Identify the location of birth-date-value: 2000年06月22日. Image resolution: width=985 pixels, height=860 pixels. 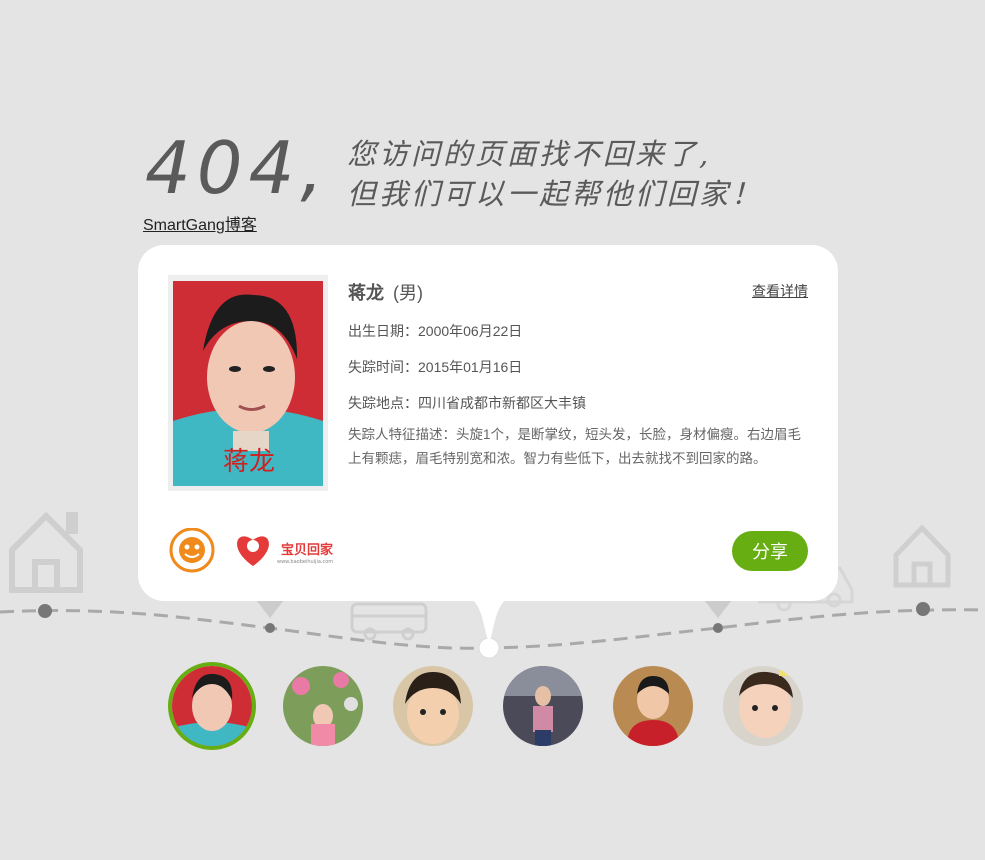
(470, 331).